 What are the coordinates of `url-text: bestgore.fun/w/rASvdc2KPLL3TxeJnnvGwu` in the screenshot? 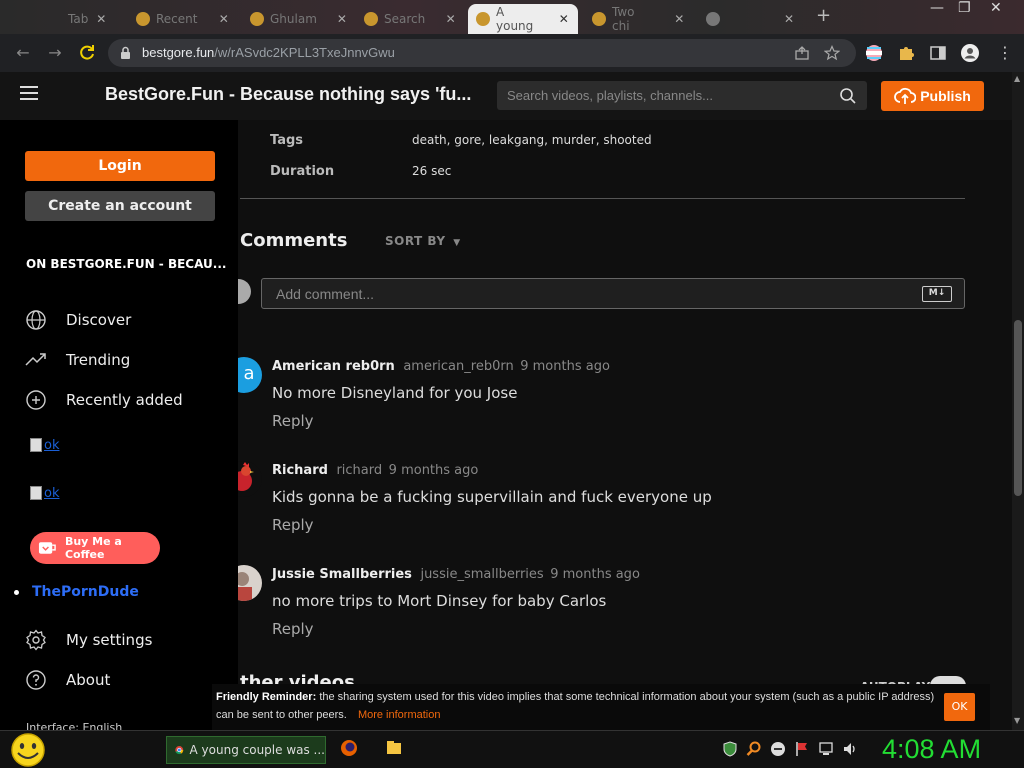 It's located at (268, 52).